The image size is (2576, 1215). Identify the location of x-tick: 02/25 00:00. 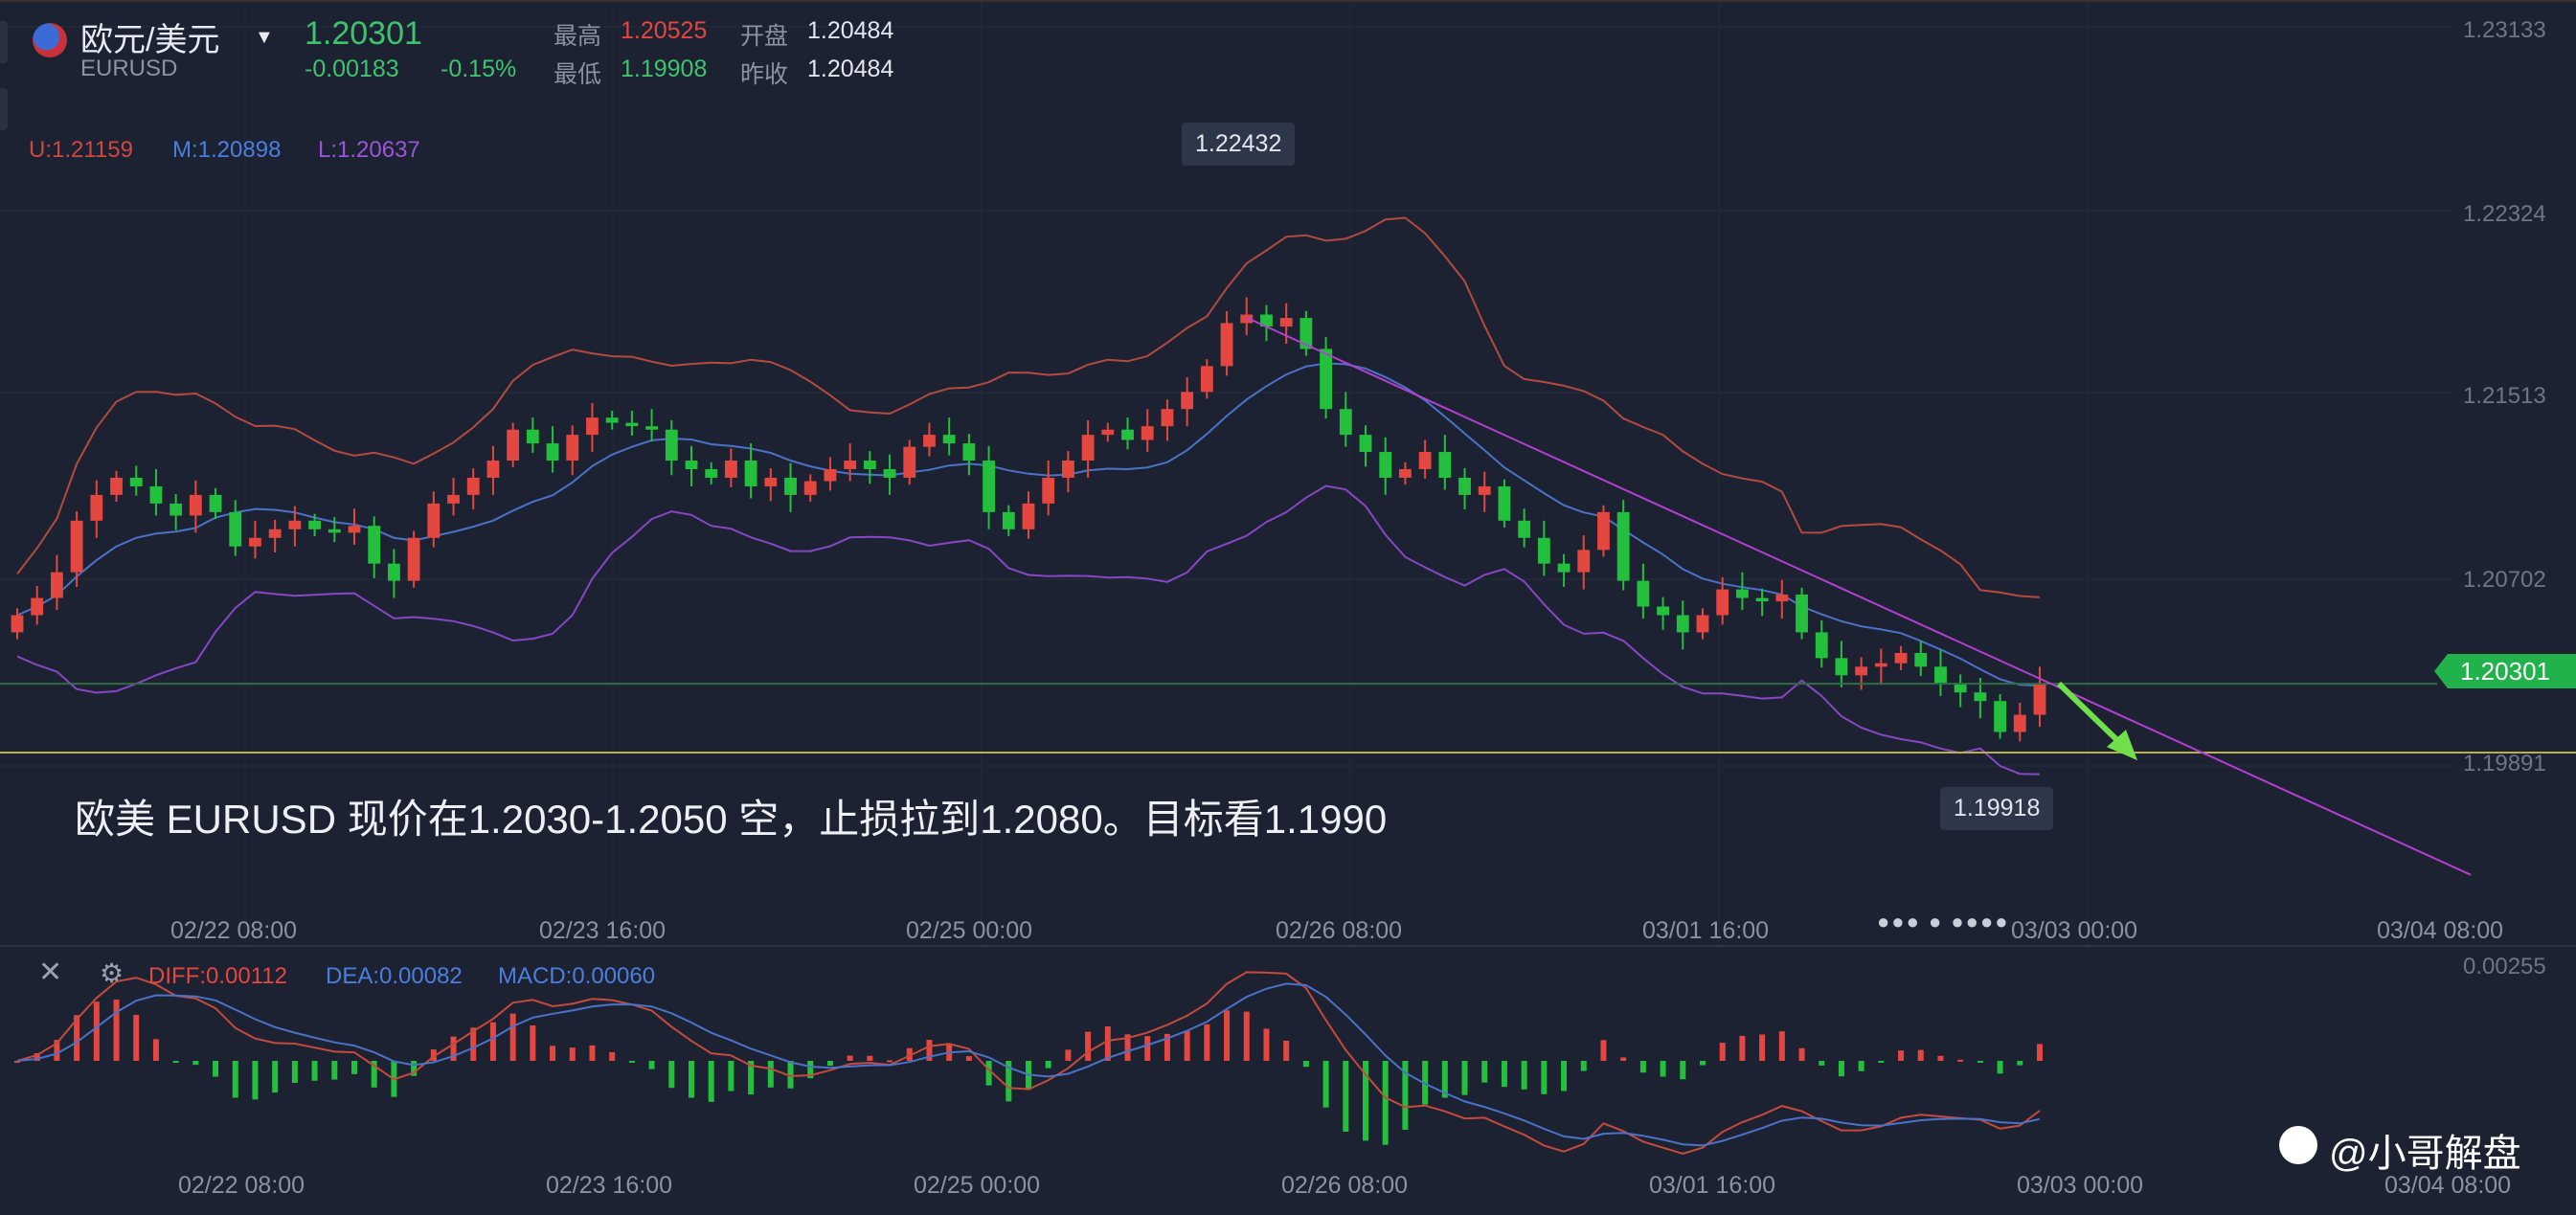
(969, 931).